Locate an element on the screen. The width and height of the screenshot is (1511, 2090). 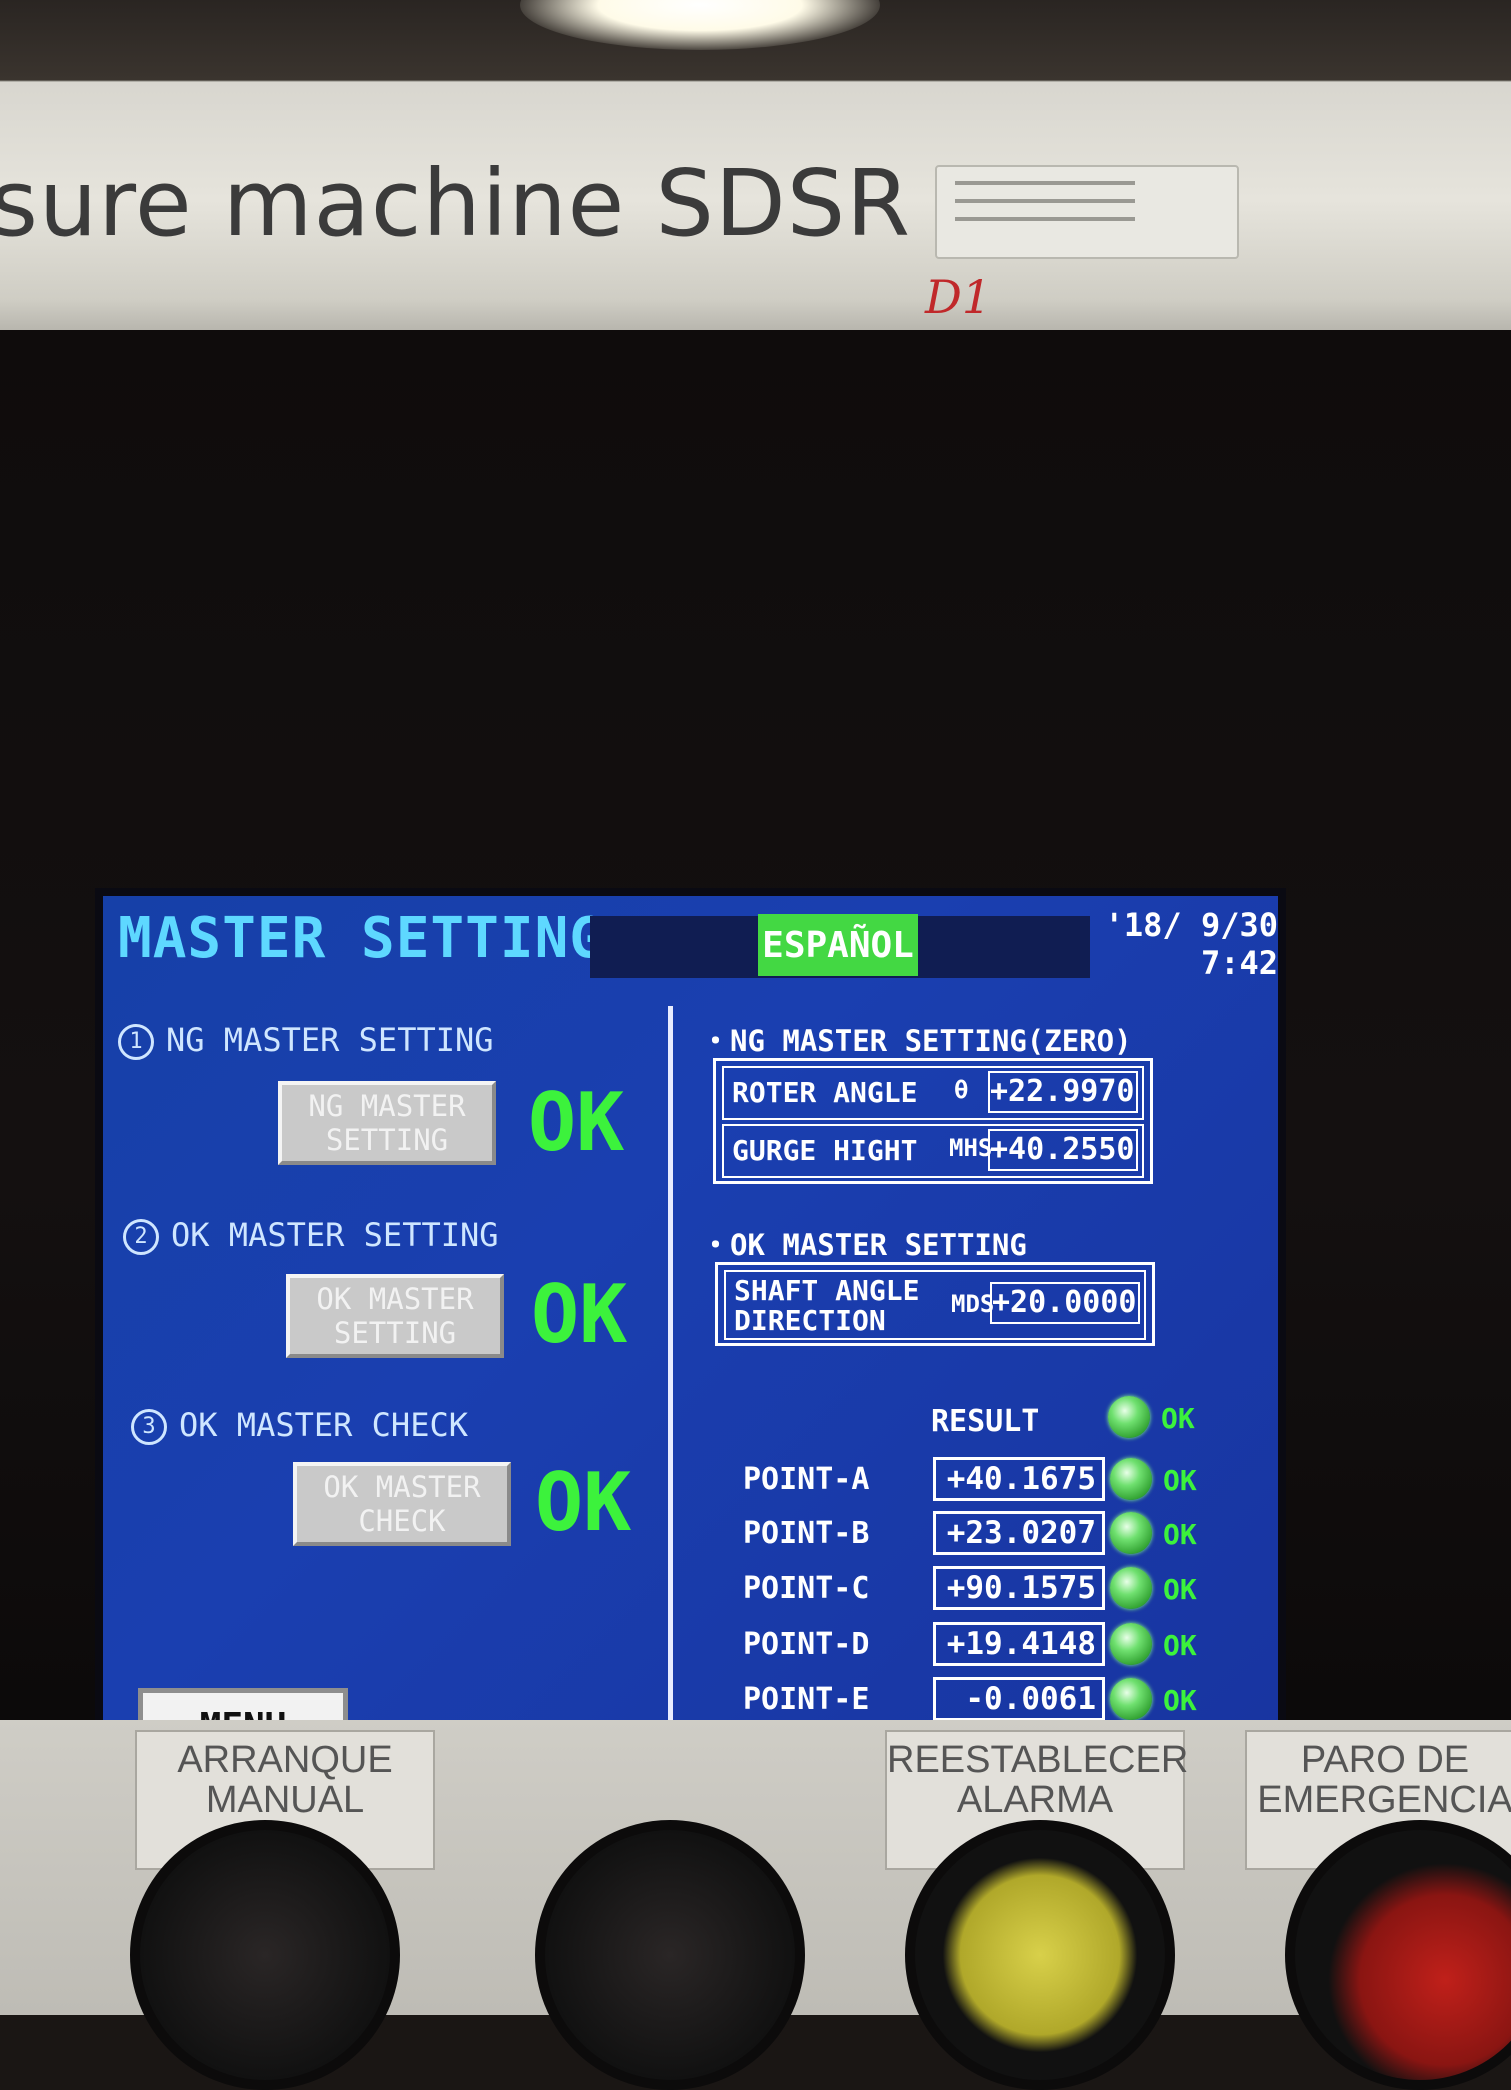
point-e-value: -0.0061 is located at coordinates (1019, 1699).